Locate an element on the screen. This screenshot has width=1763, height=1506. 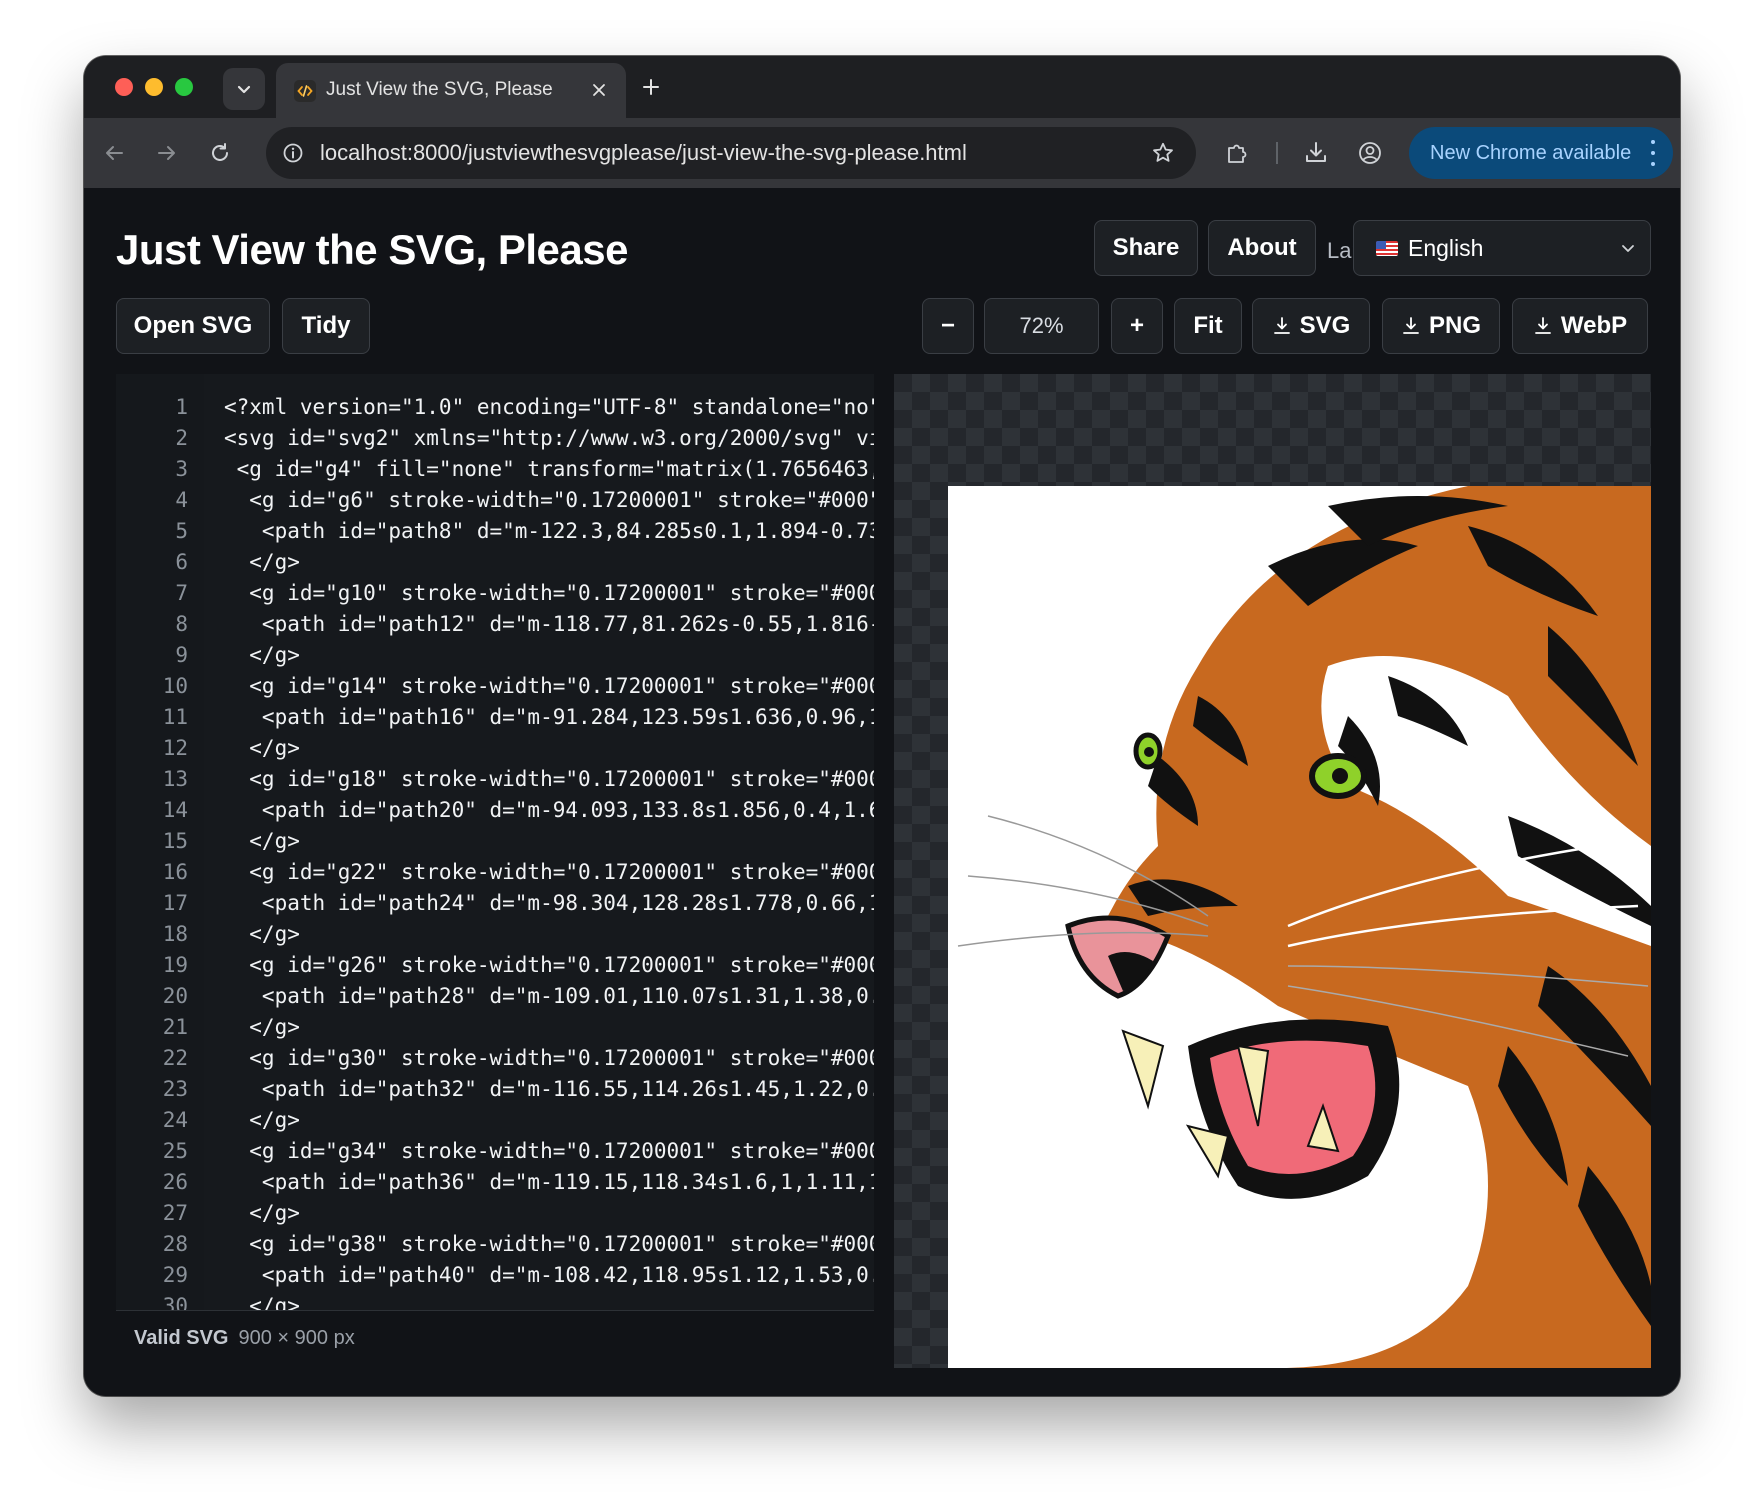
code-line: 6 </g> is located at coordinates (495, 562).